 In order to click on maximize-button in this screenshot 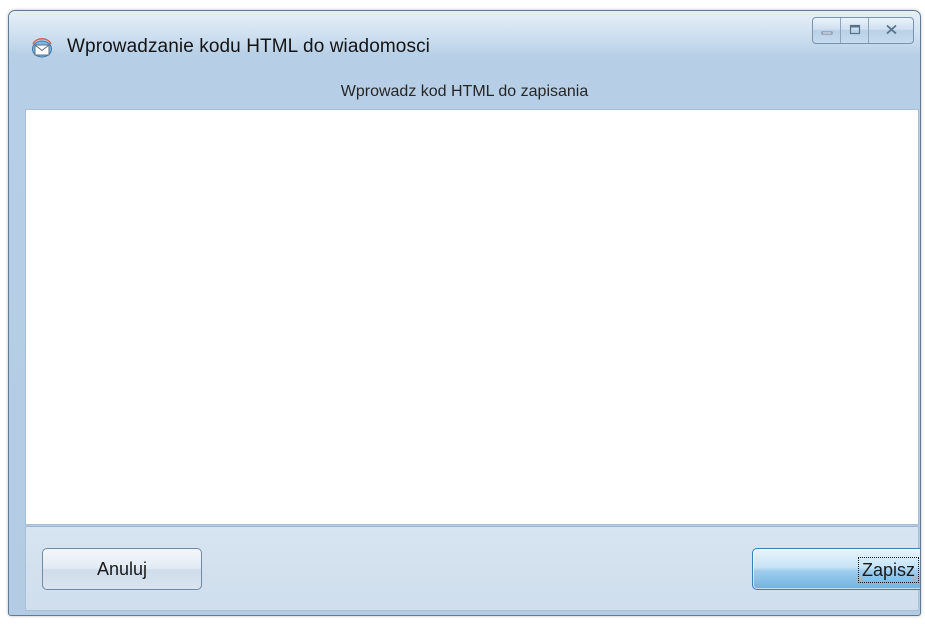, I will do `click(854, 30)`.